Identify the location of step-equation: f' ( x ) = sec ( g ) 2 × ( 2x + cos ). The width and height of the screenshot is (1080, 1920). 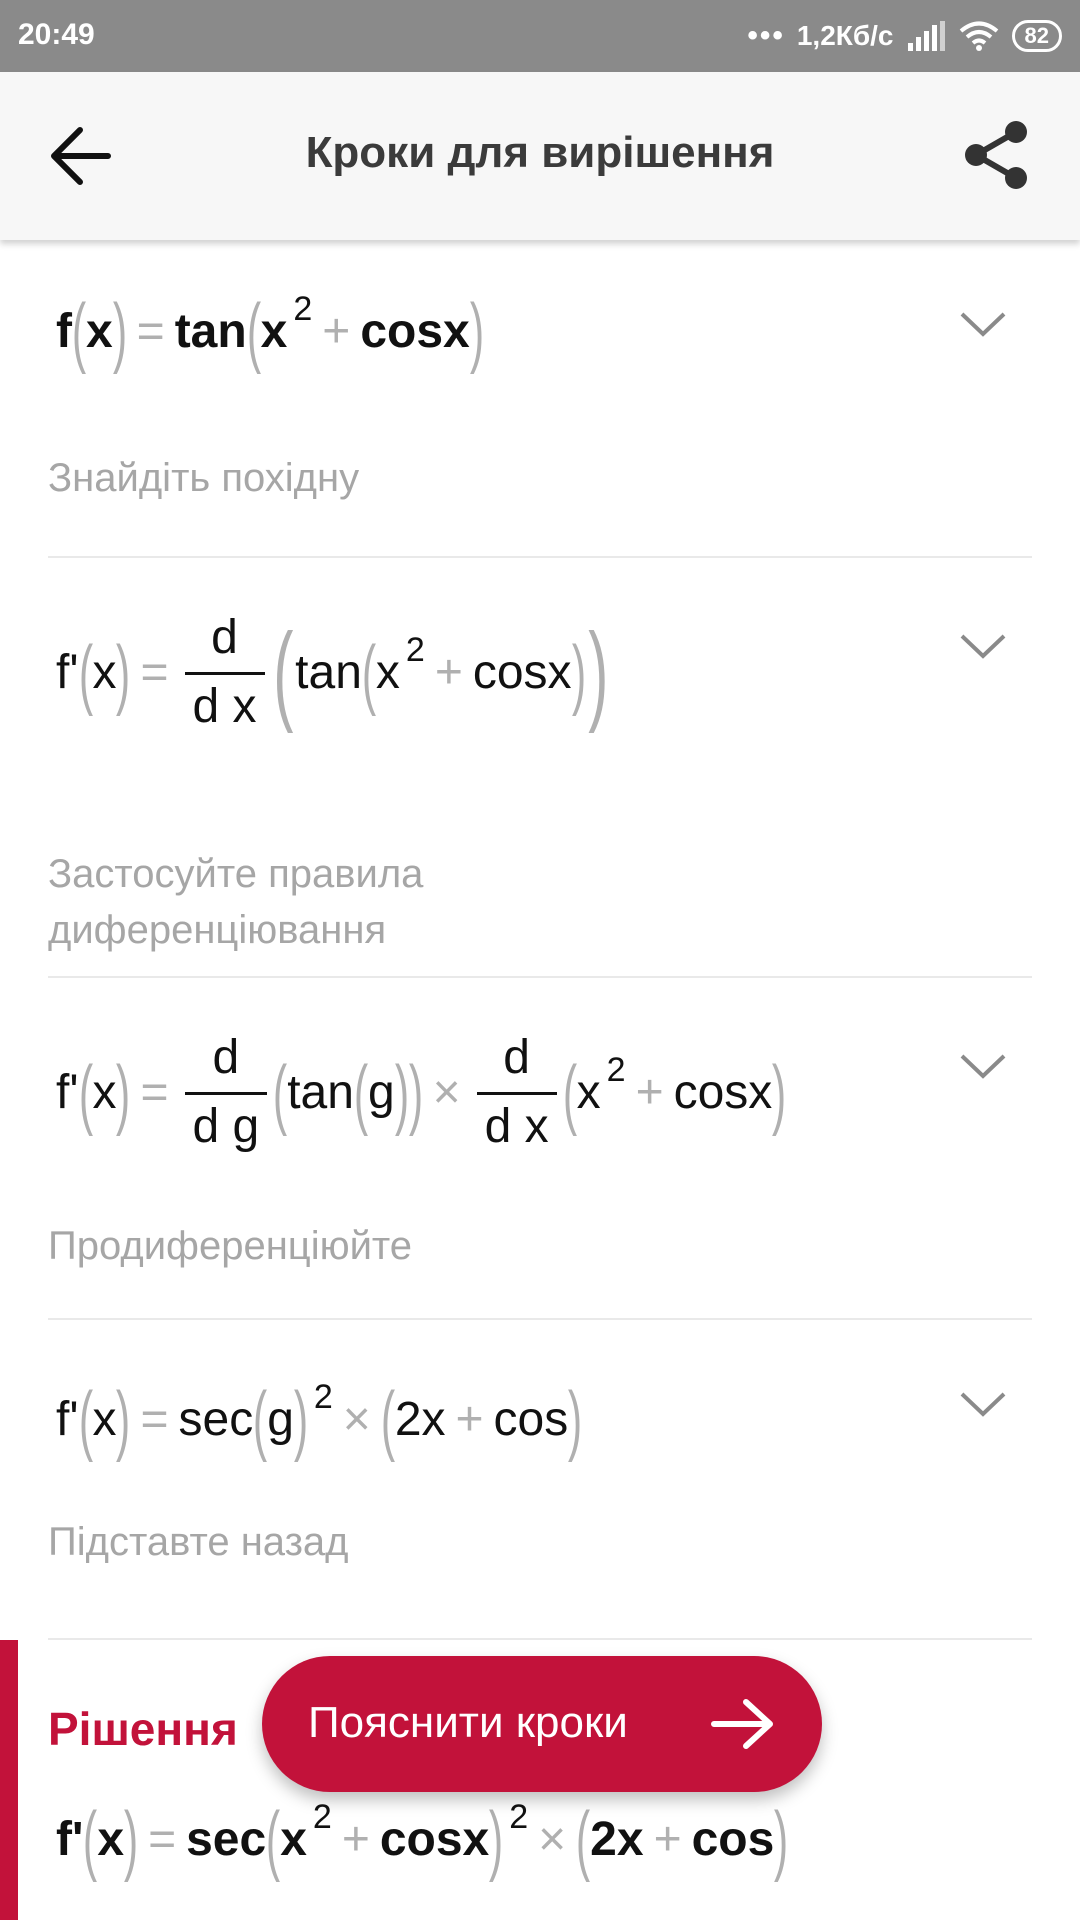
(319, 1419).